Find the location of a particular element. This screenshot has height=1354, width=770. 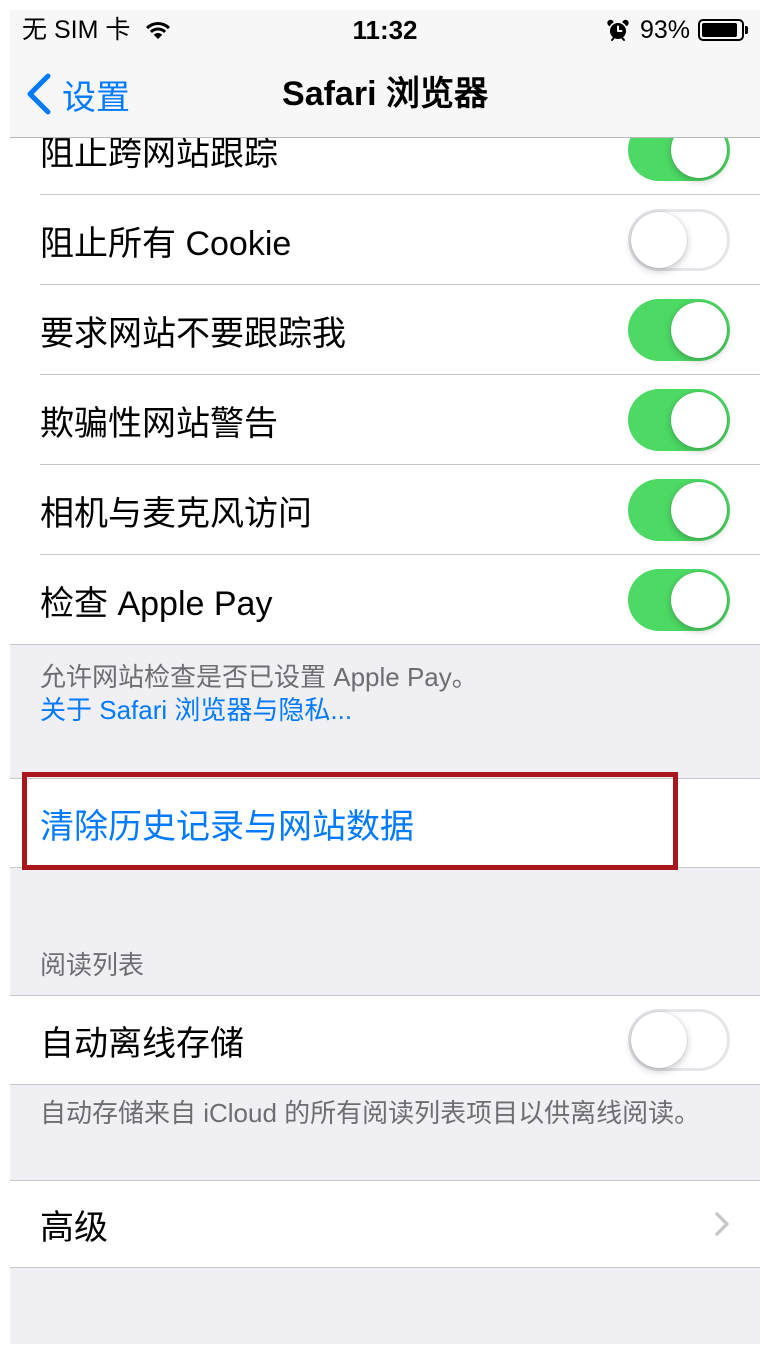

row-auto-save-offline: 自动离线存储 is located at coordinates (385, 1040).